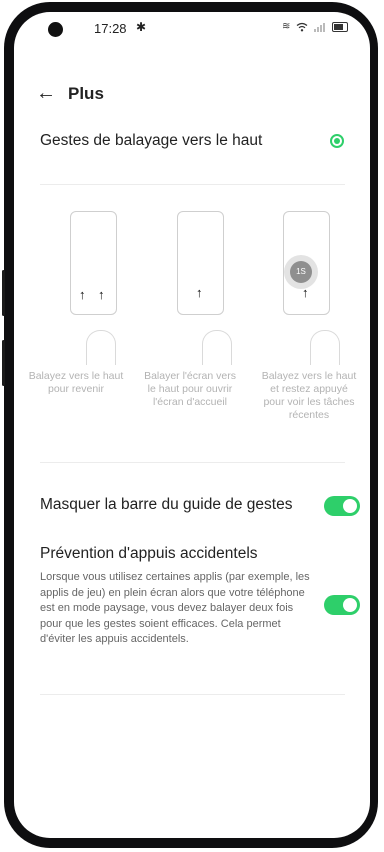  I want to click on caption-back: Balayez vers le haut pour revenir, so click(76, 382).